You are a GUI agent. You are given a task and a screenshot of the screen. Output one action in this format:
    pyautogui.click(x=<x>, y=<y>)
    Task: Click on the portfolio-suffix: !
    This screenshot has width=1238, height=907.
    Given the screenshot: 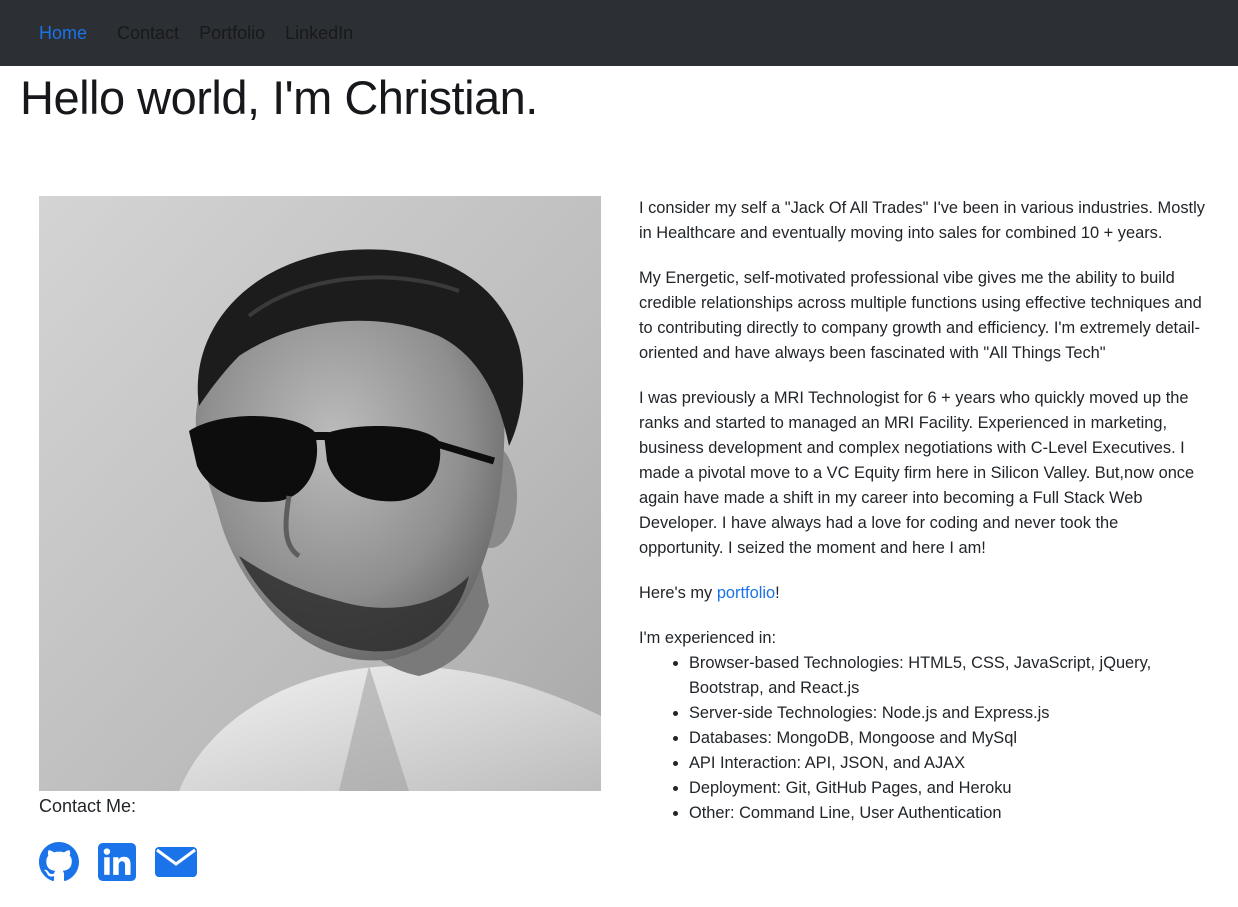 What is the action you would take?
    pyautogui.click(x=777, y=593)
    